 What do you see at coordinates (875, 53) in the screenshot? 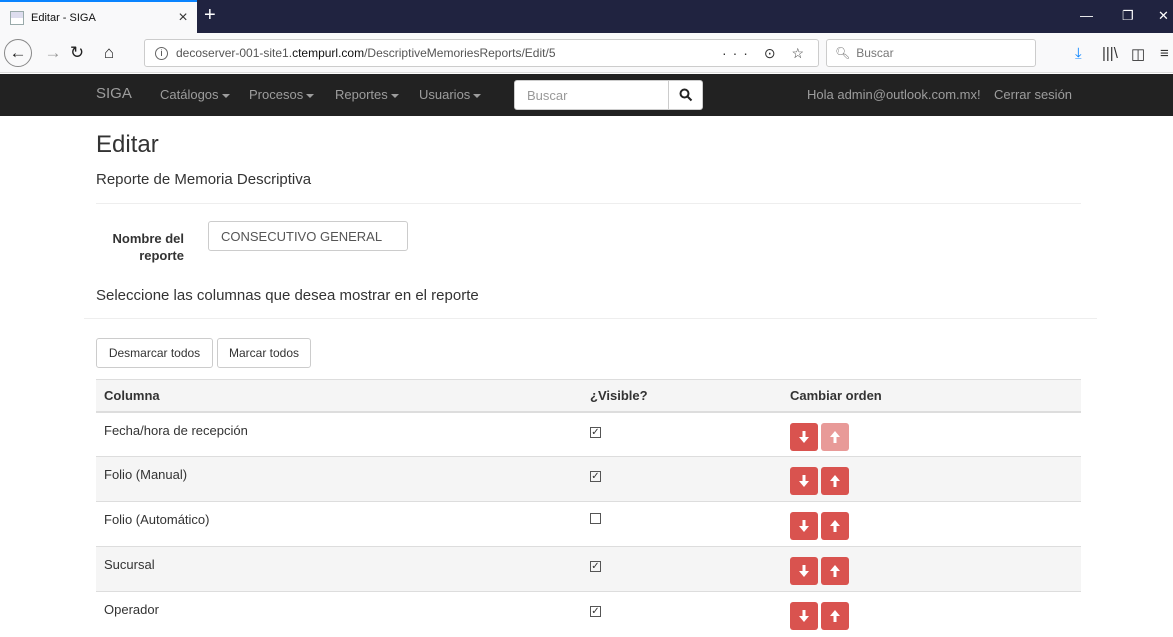
I see `browser-search-placeholder: Buscar` at bounding box center [875, 53].